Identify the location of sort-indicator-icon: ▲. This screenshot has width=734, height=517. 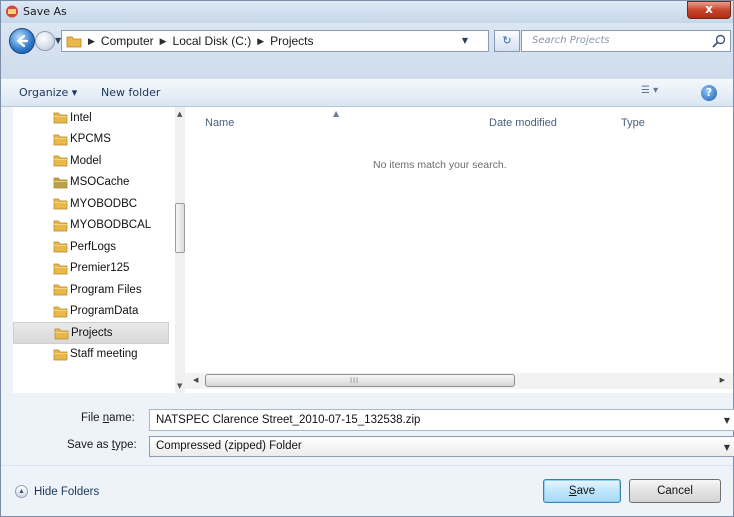
(336, 113).